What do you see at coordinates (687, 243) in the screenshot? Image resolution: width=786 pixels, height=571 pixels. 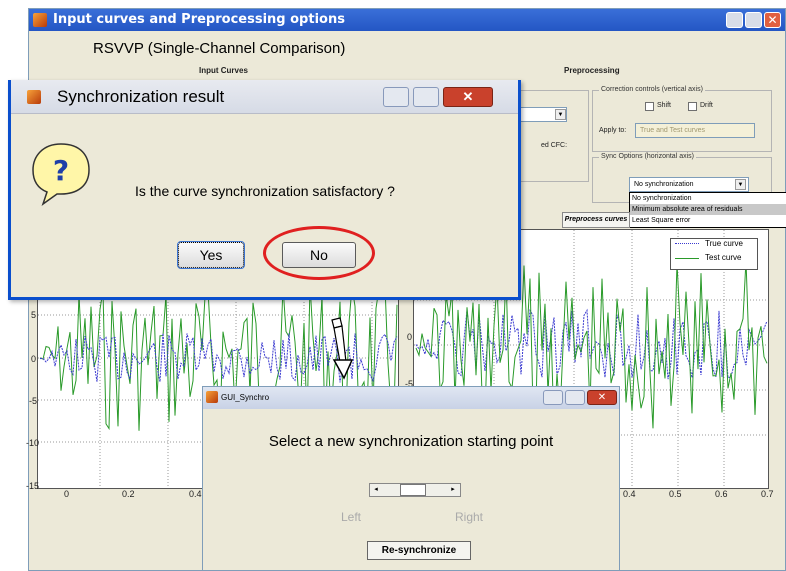 I see `true-curve-swatch` at bounding box center [687, 243].